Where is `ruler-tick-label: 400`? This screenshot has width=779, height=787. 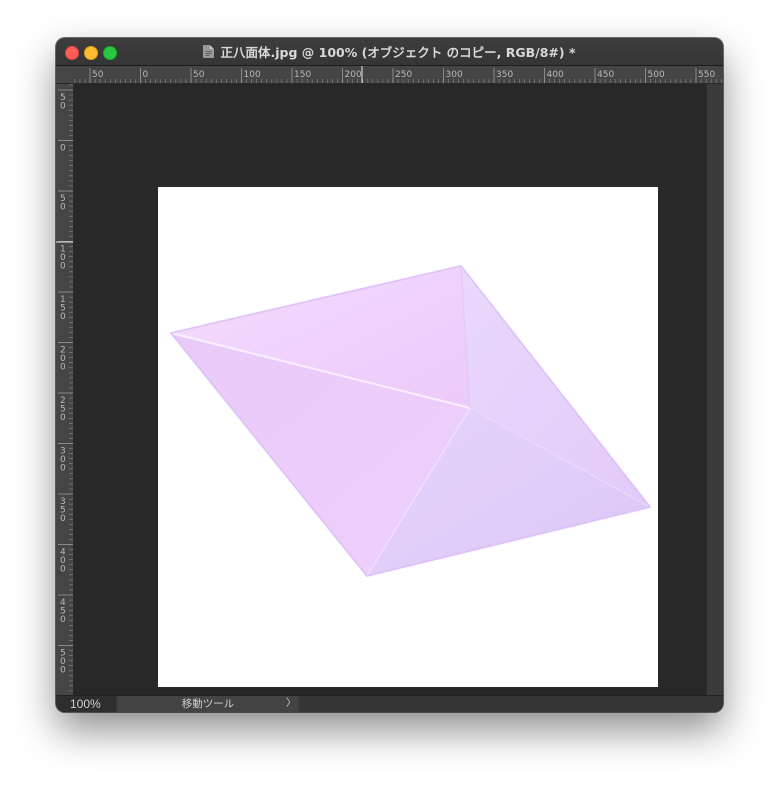
ruler-tick-label: 400 is located at coordinates (555, 75).